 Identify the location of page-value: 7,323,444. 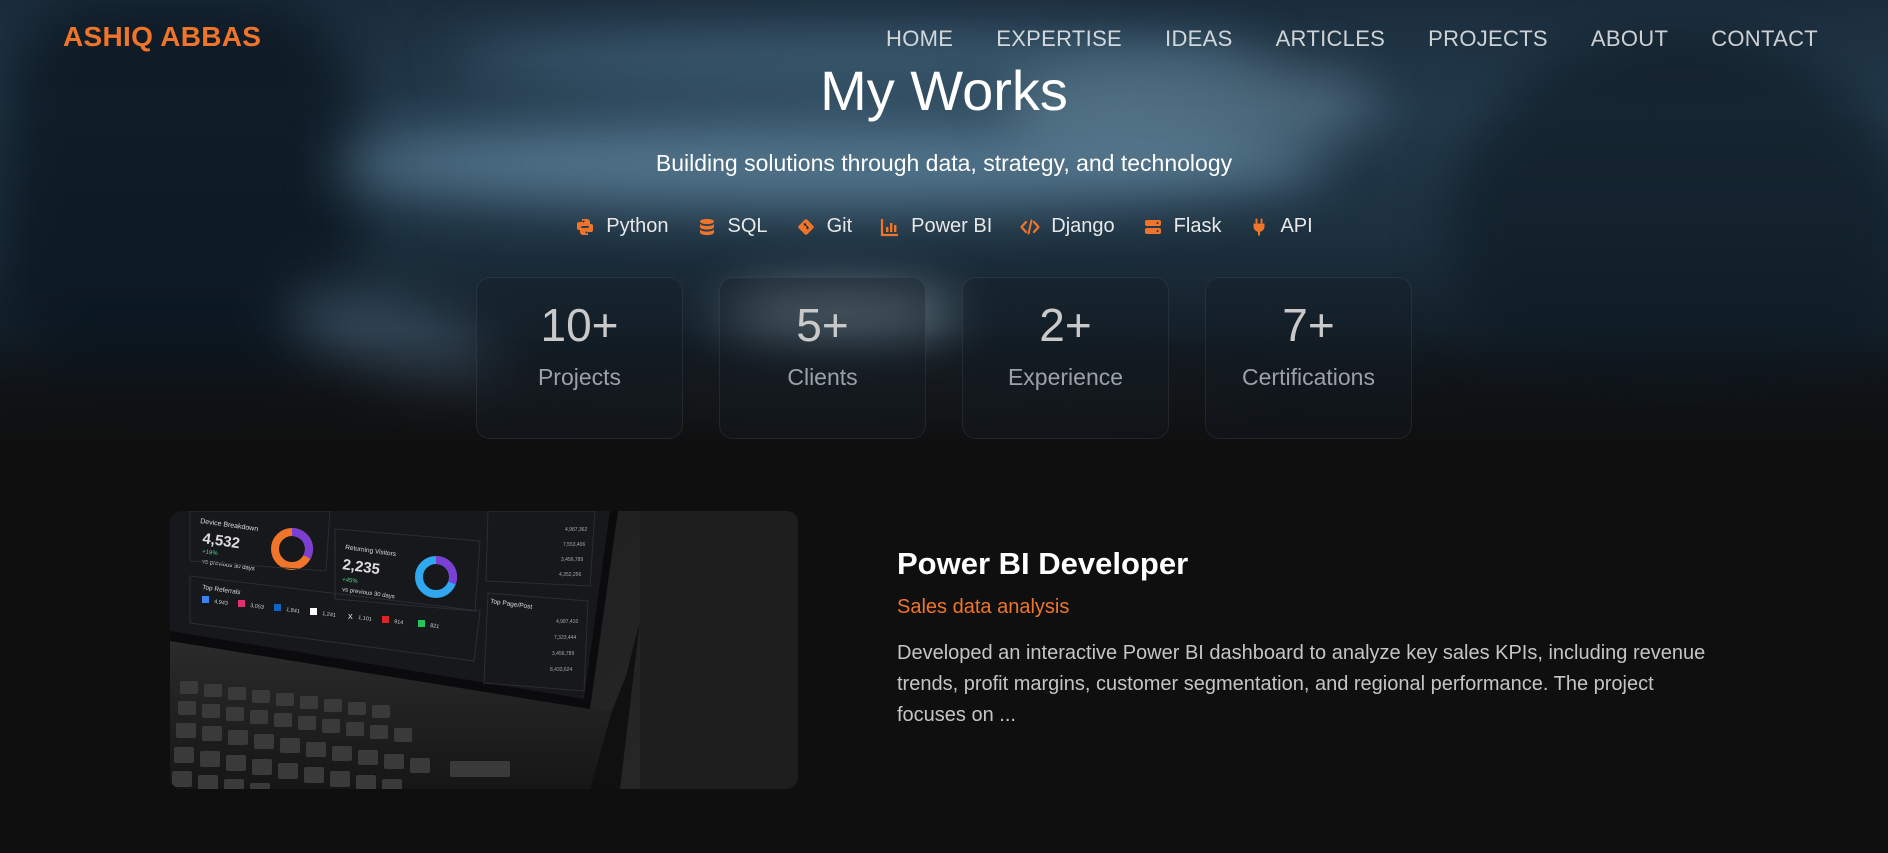
(565, 638).